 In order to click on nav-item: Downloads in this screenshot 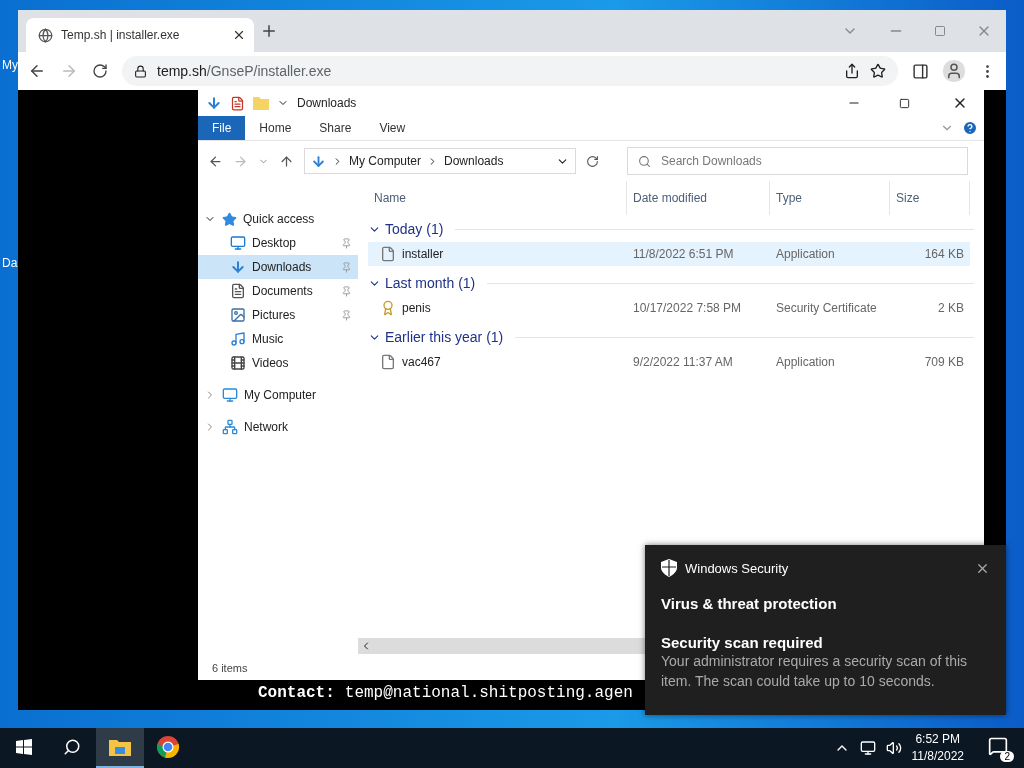, I will do `click(278, 267)`.